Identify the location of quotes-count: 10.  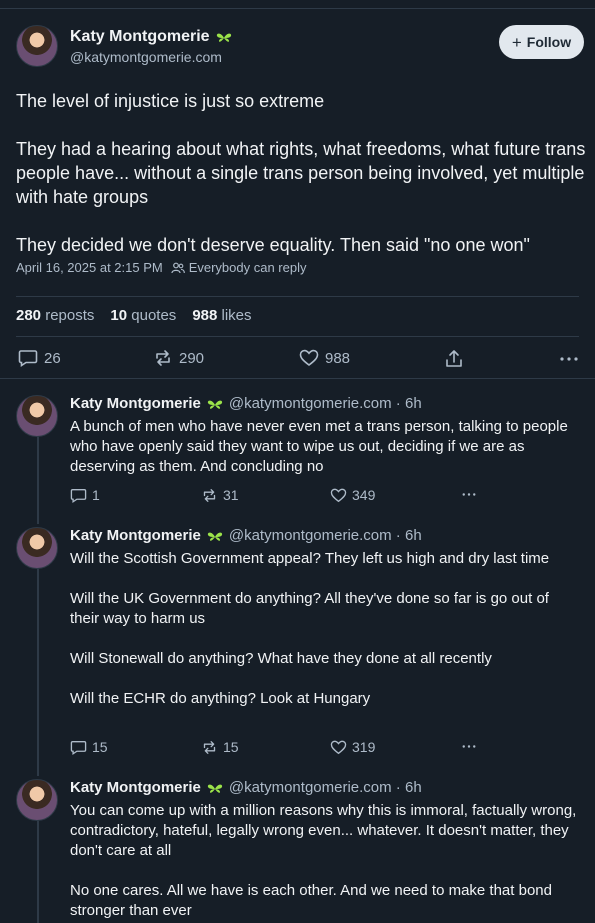
(119, 315).